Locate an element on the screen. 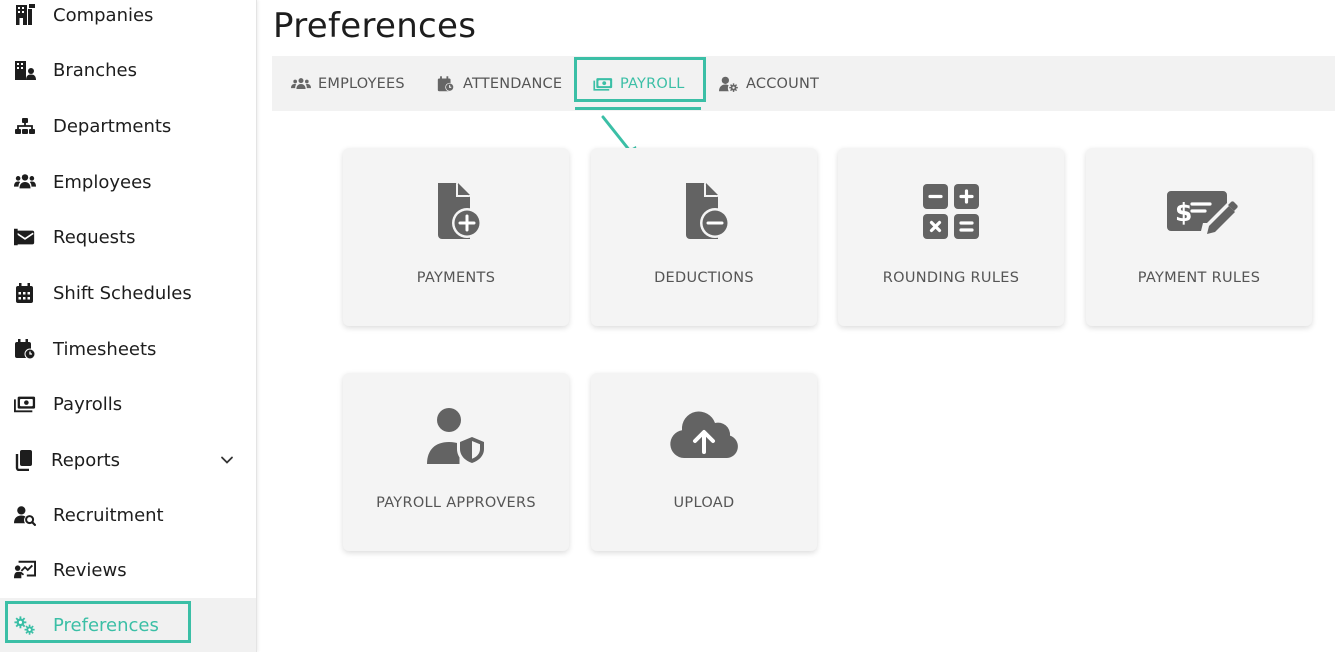 This screenshot has height=652, width=1335. card-deductions: DEDUCTIONS is located at coordinates (704, 237).